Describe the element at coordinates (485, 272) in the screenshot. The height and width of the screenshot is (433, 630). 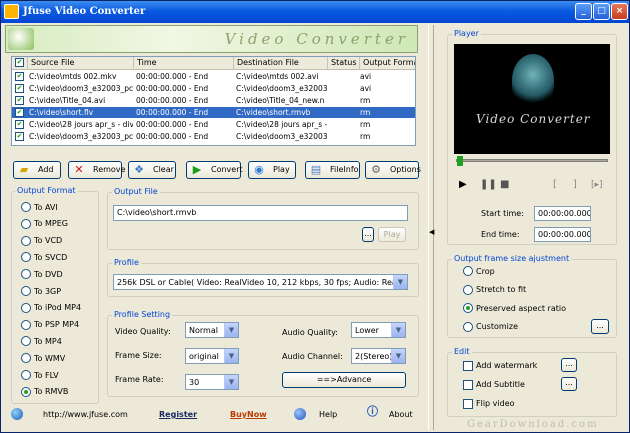
I see `frame-adjust-option-label: Crop` at that location.